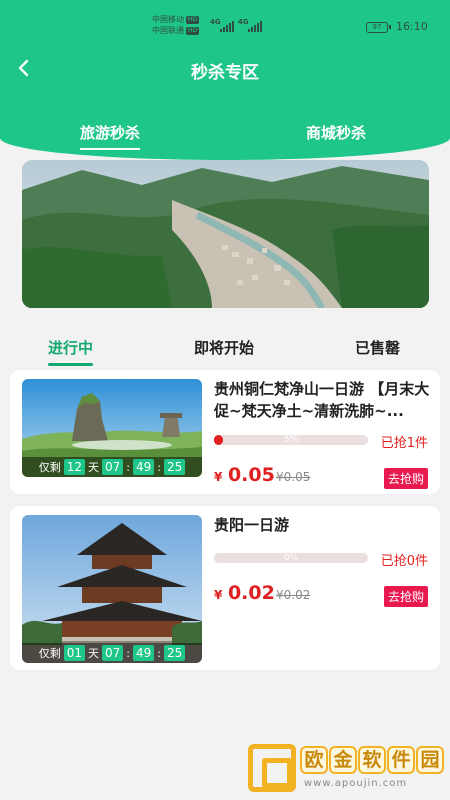  I want to click on sold-count: 已抢0件, so click(404, 561).